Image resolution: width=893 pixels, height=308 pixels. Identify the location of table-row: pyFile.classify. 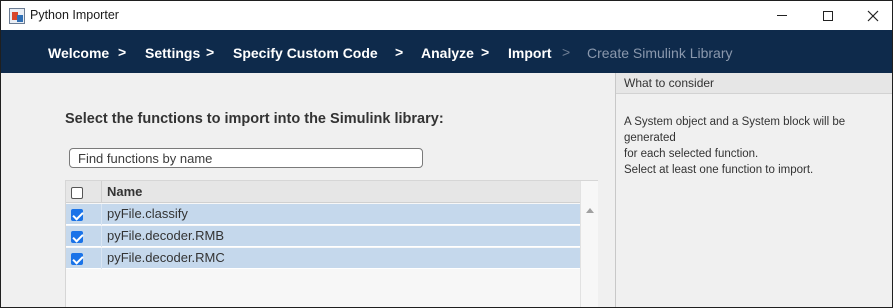
(323, 214).